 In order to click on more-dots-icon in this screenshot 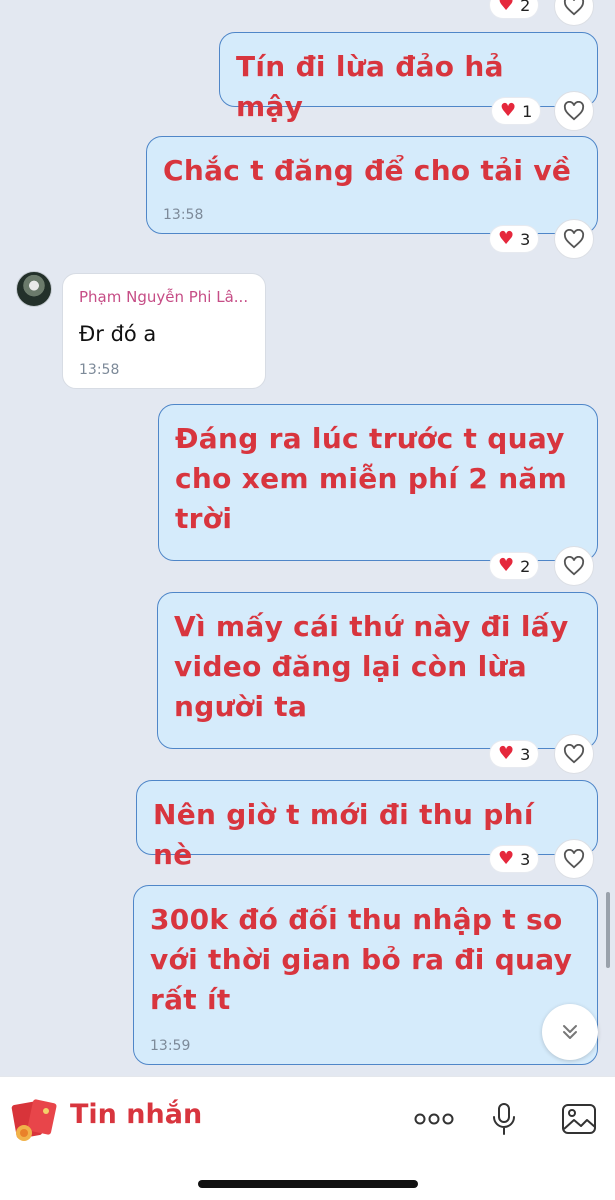, I will do `click(434, 1119)`.